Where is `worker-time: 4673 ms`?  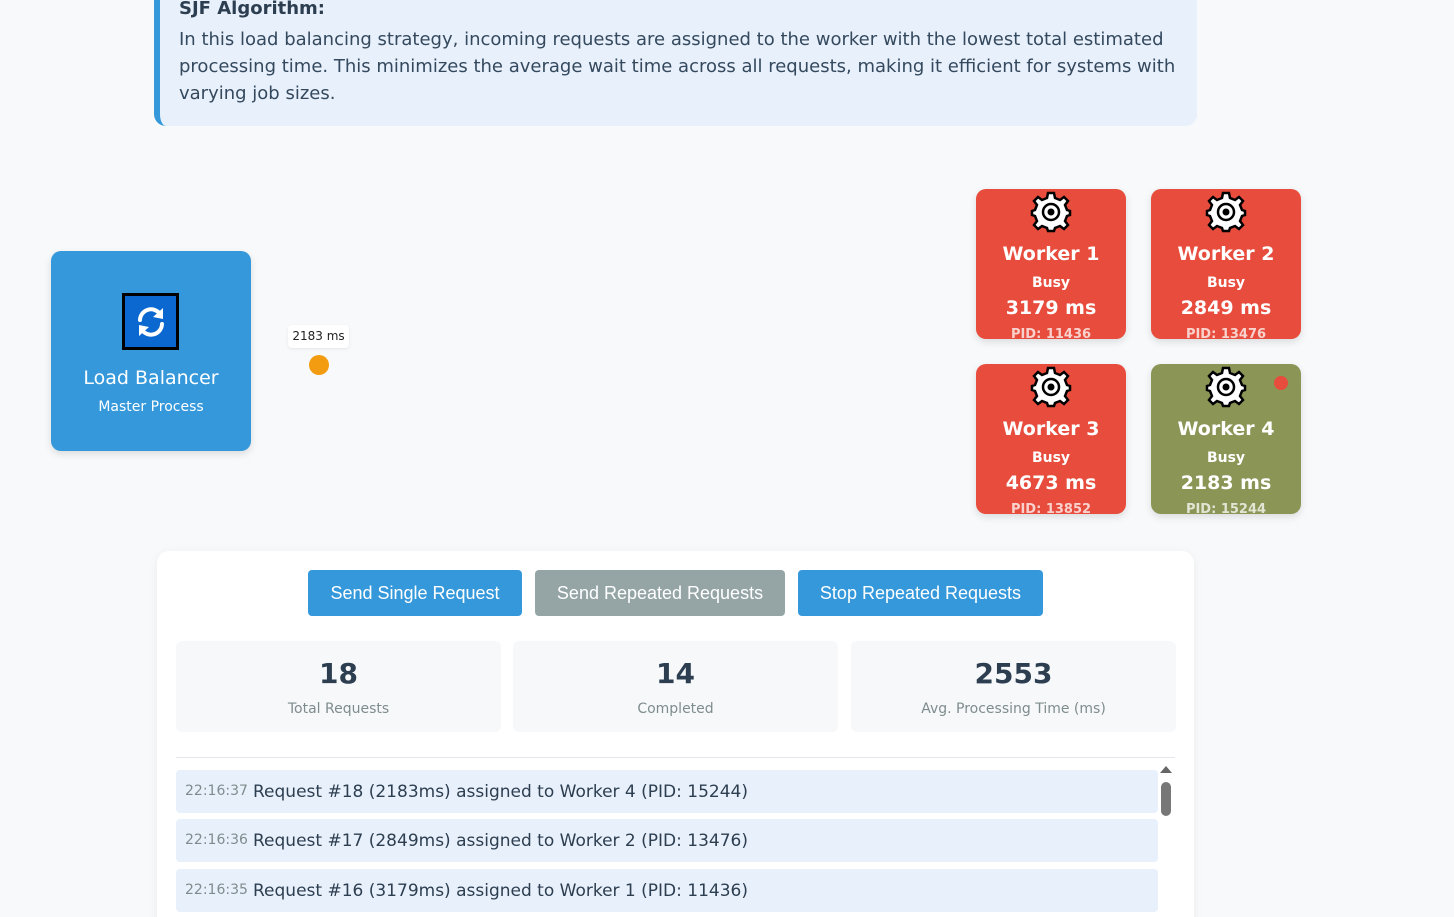 worker-time: 4673 ms is located at coordinates (1051, 483).